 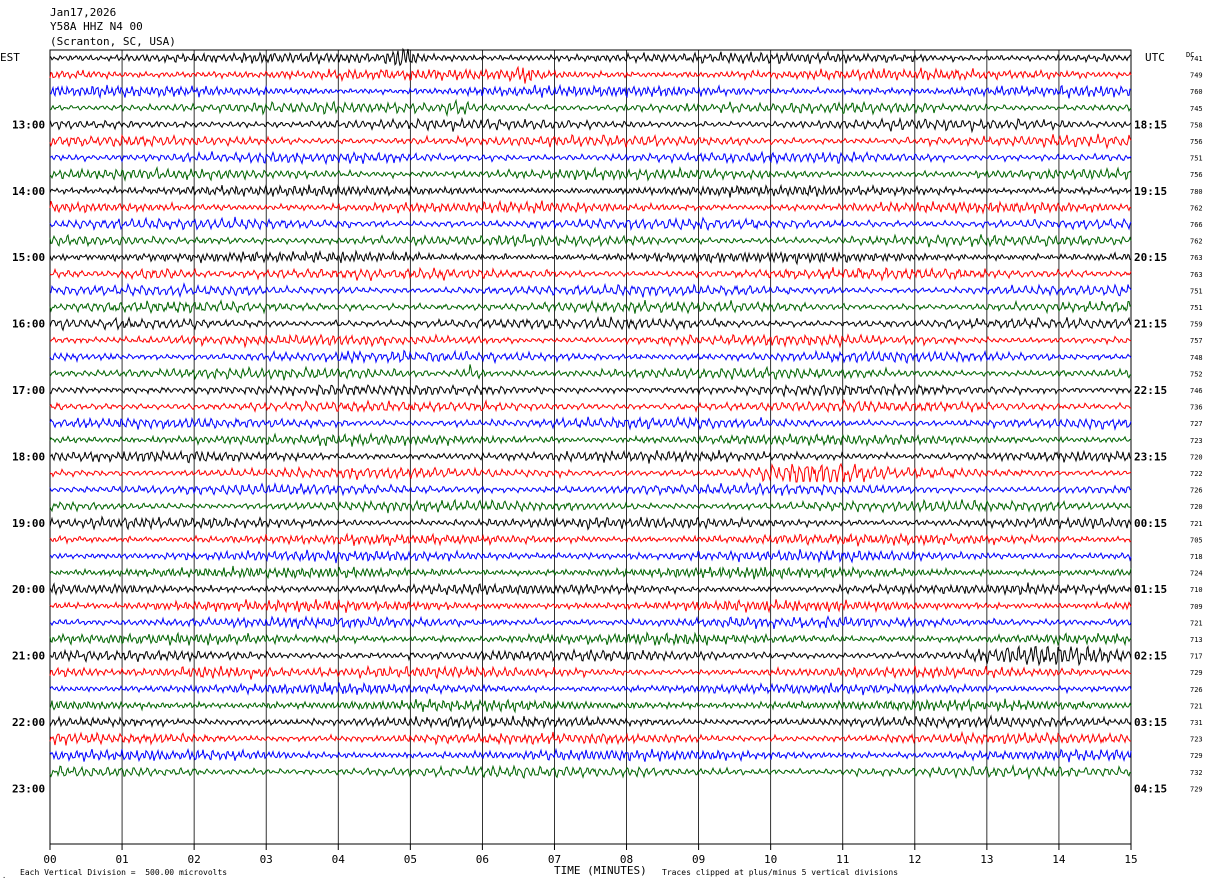 I want to click on dc-value: 748, so click(x=1196, y=358).